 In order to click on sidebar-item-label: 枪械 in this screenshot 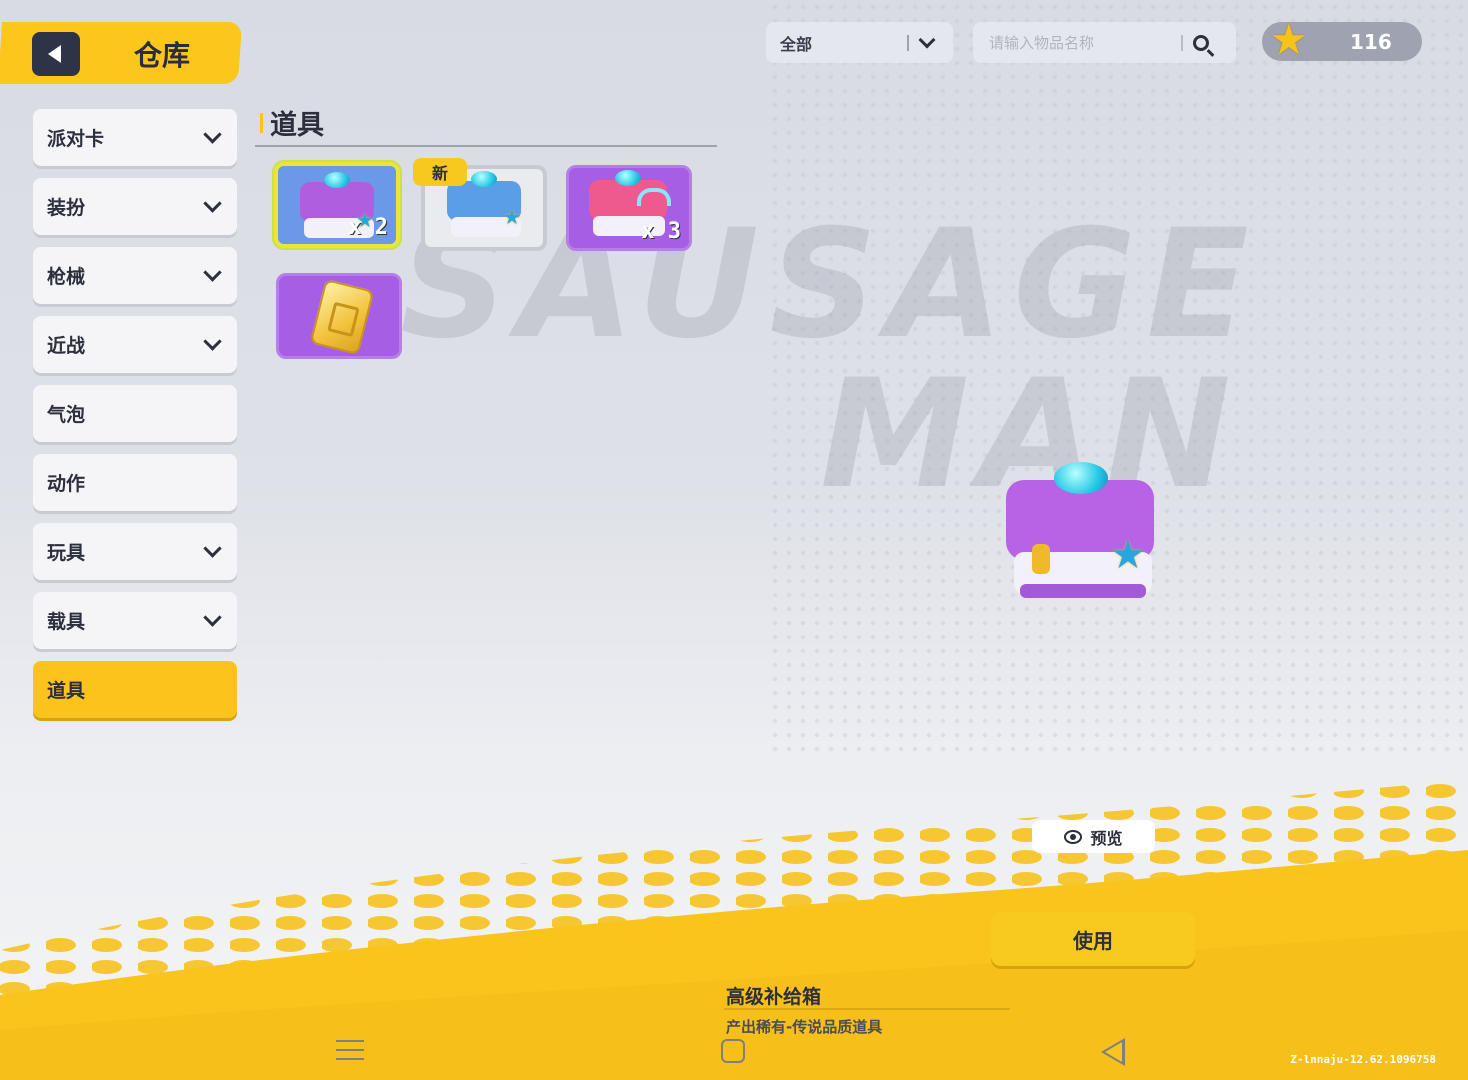, I will do `click(66, 277)`.